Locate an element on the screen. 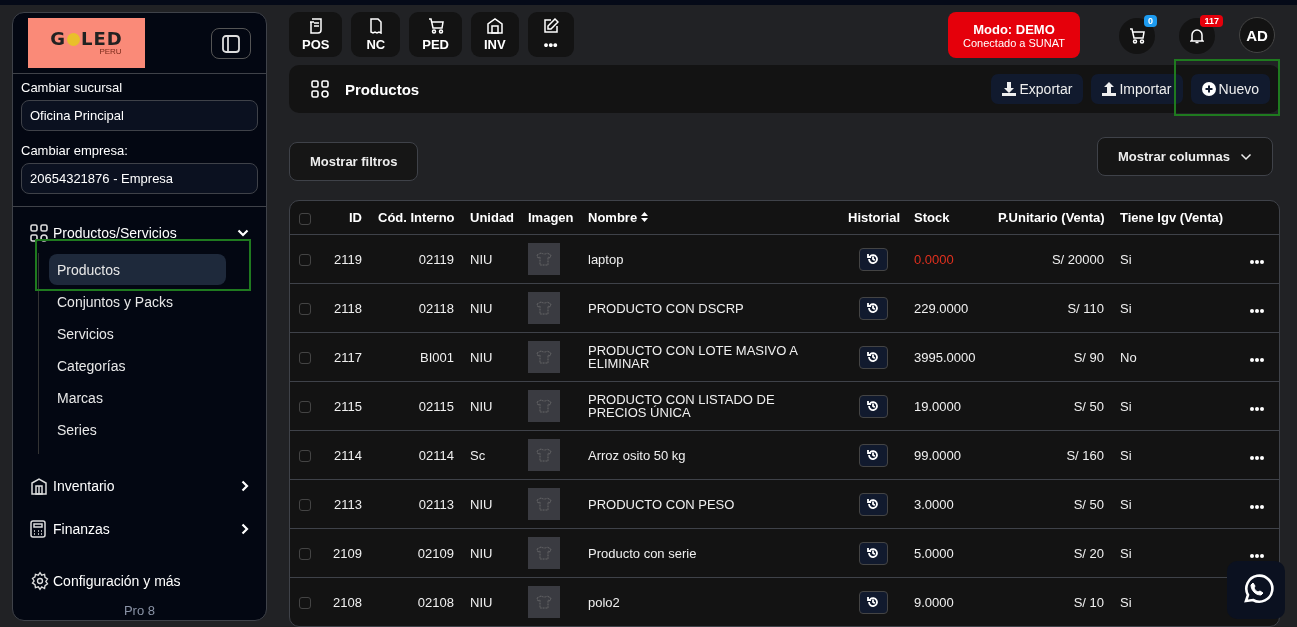  quick-action-button: PED is located at coordinates (435, 34).